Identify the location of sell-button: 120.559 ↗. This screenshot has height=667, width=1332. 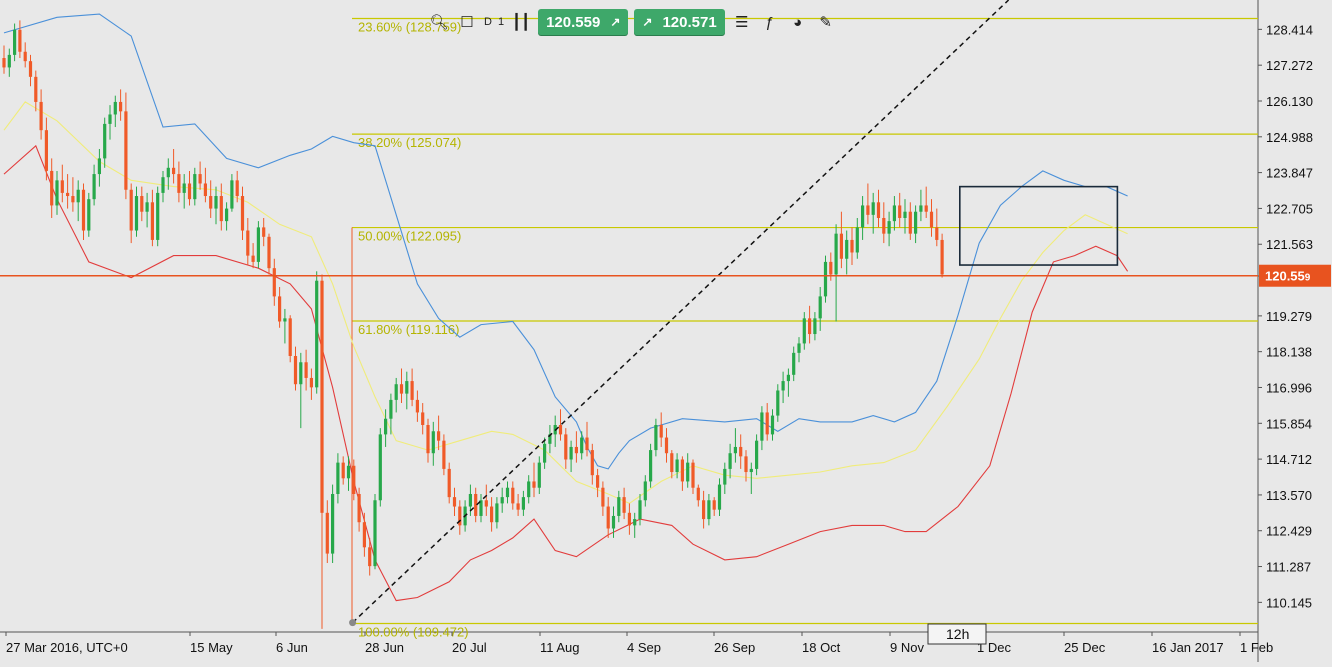
(583, 22).